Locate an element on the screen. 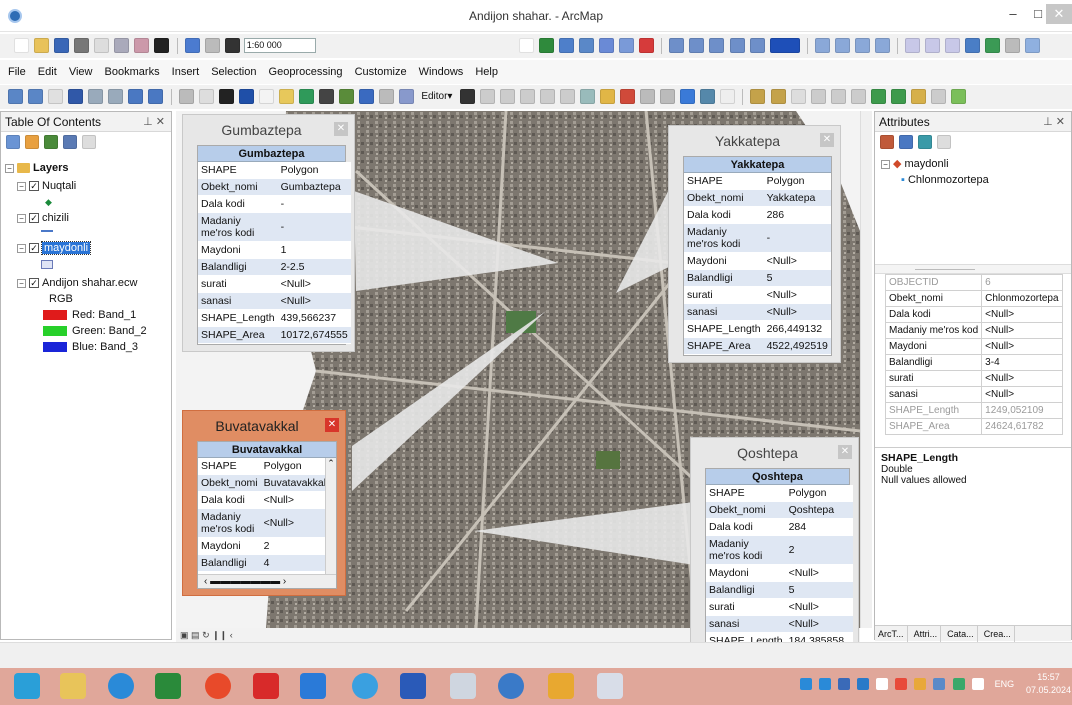 The height and width of the screenshot is (705, 1072). sort-icon is located at coordinates (906, 142).